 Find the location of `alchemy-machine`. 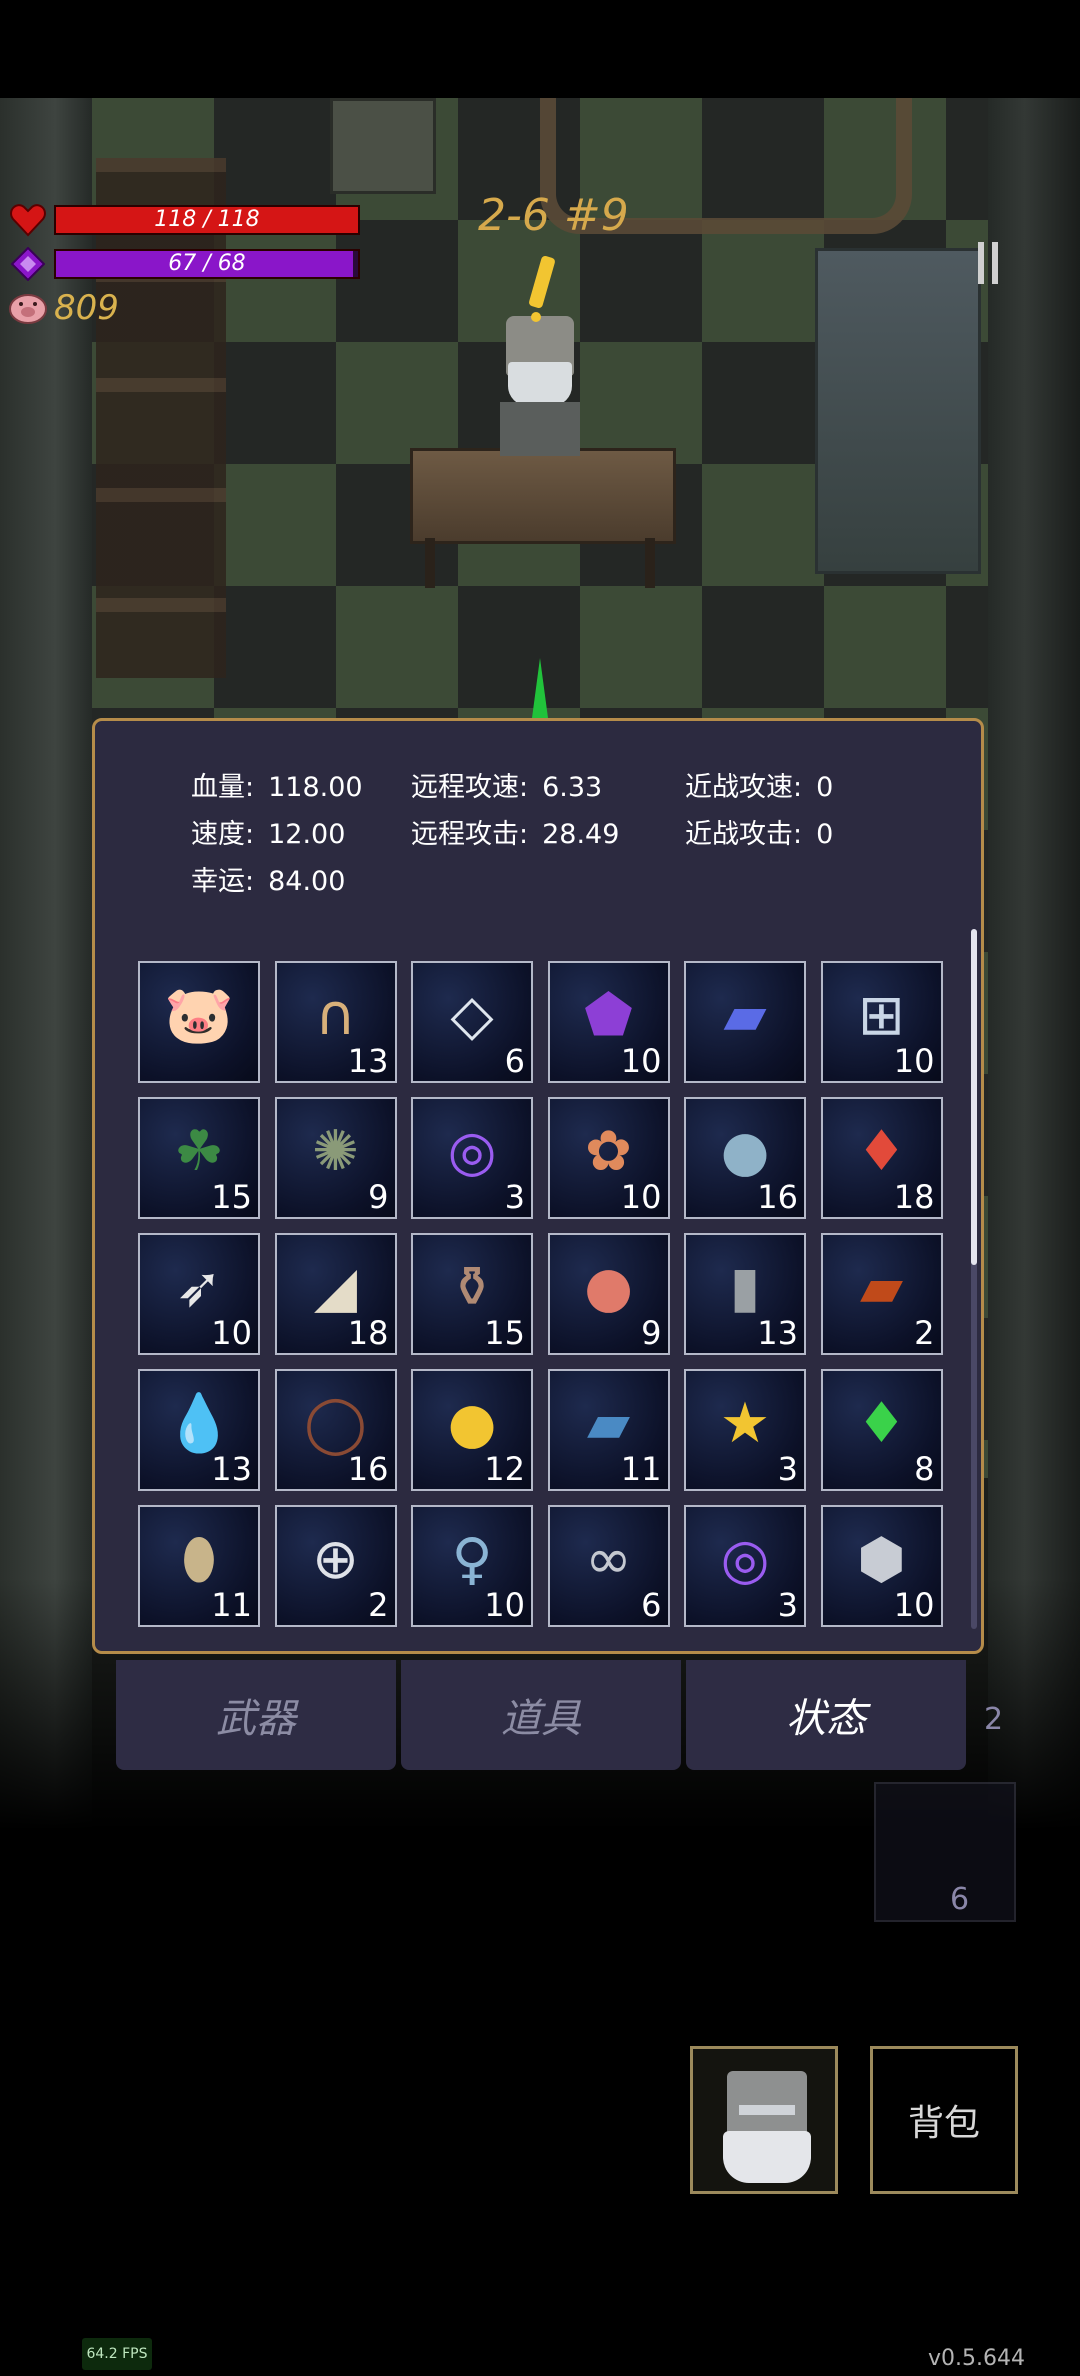

alchemy-machine is located at coordinates (898, 411).